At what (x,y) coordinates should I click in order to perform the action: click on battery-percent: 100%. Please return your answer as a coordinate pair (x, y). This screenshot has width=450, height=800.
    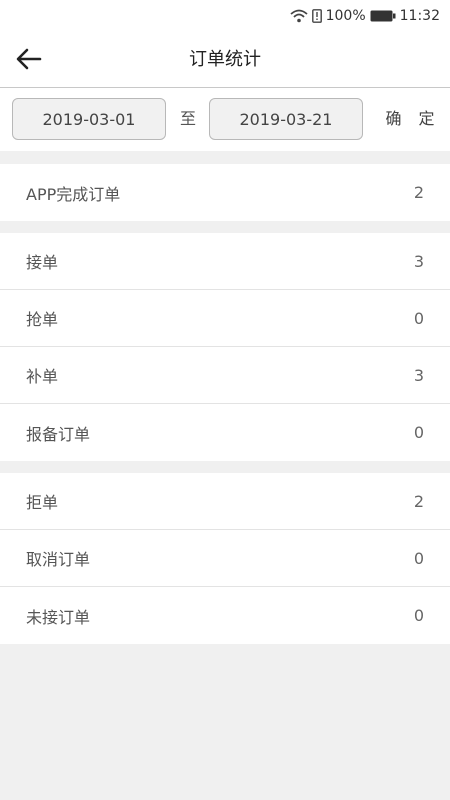
    Looking at the image, I should click on (345, 16).